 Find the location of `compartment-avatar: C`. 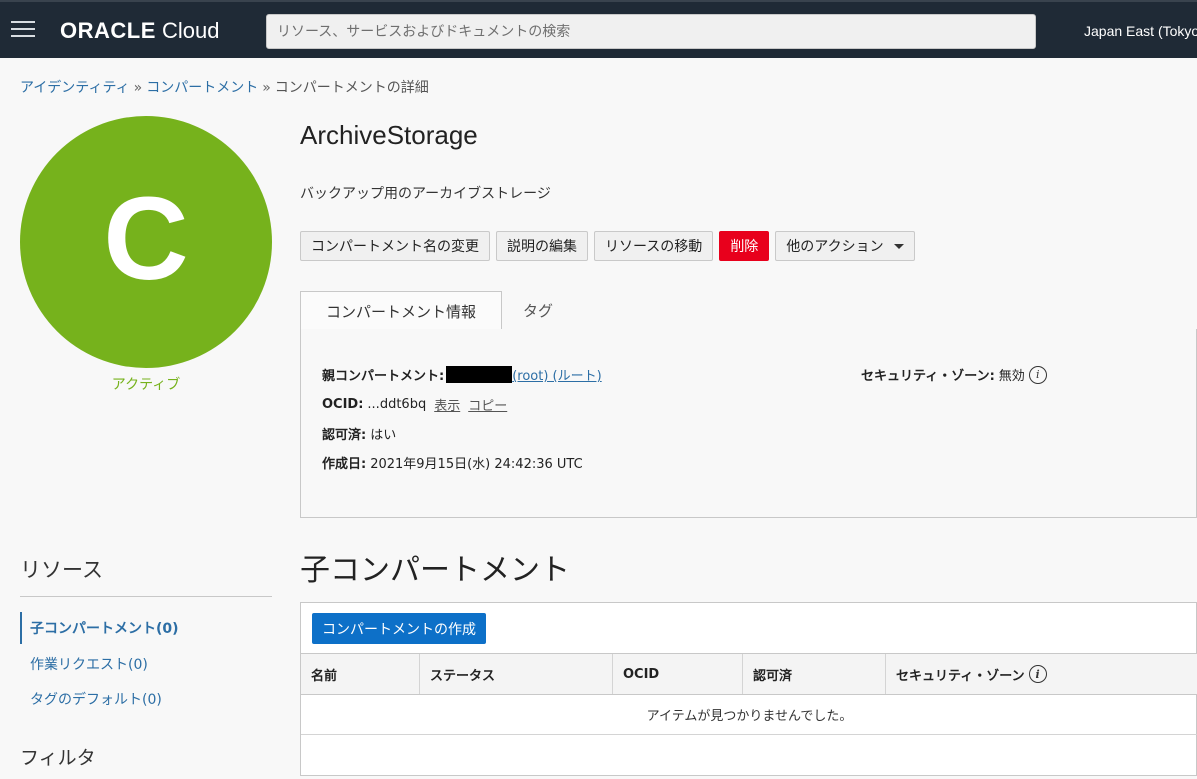

compartment-avatar: C is located at coordinates (146, 242).